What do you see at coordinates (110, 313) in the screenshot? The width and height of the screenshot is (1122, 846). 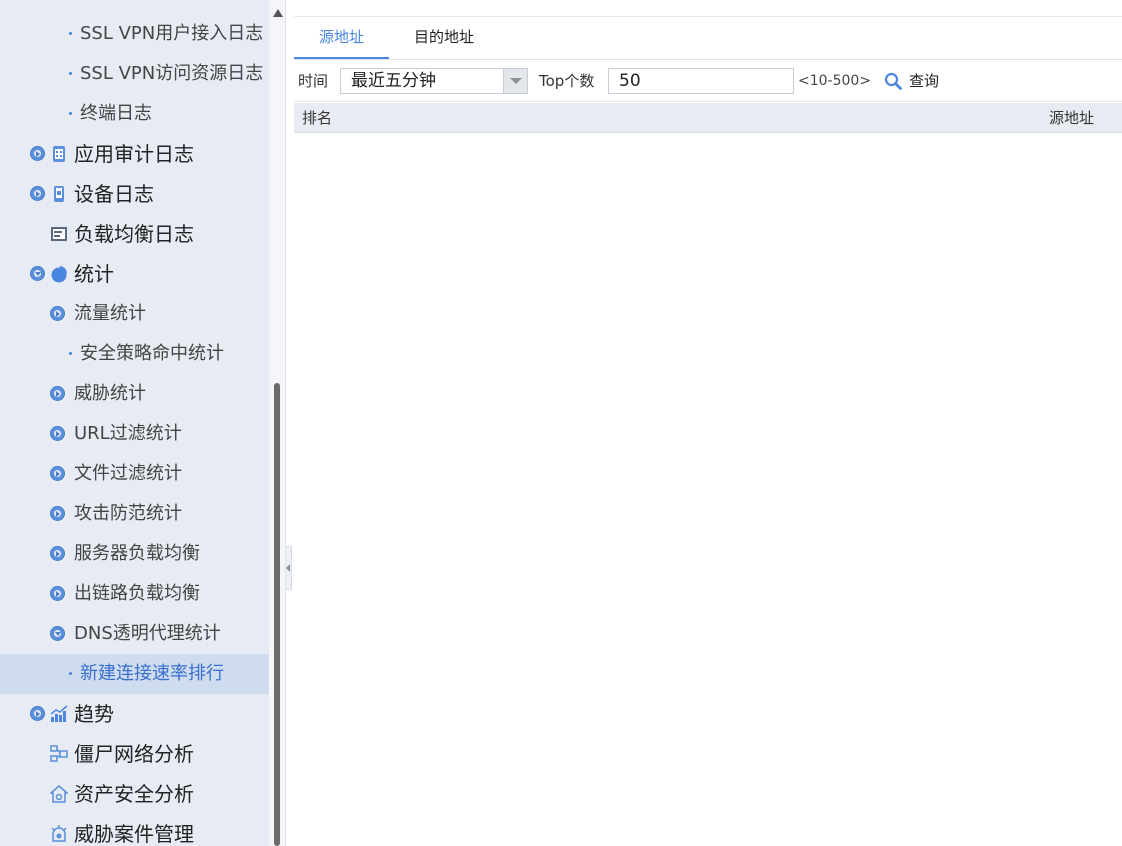 I see `sidebar-item-label: 流量统计` at bounding box center [110, 313].